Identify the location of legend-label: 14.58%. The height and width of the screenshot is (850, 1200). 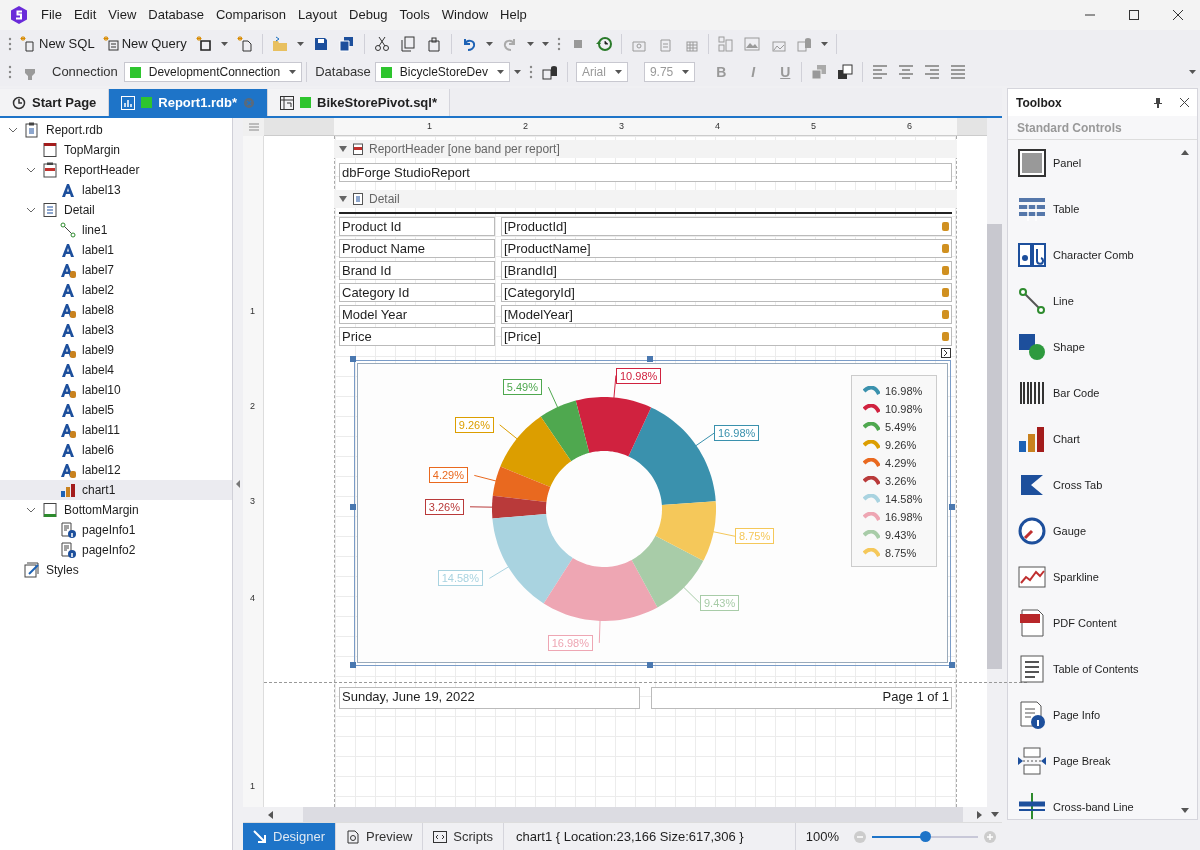
(904, 499).